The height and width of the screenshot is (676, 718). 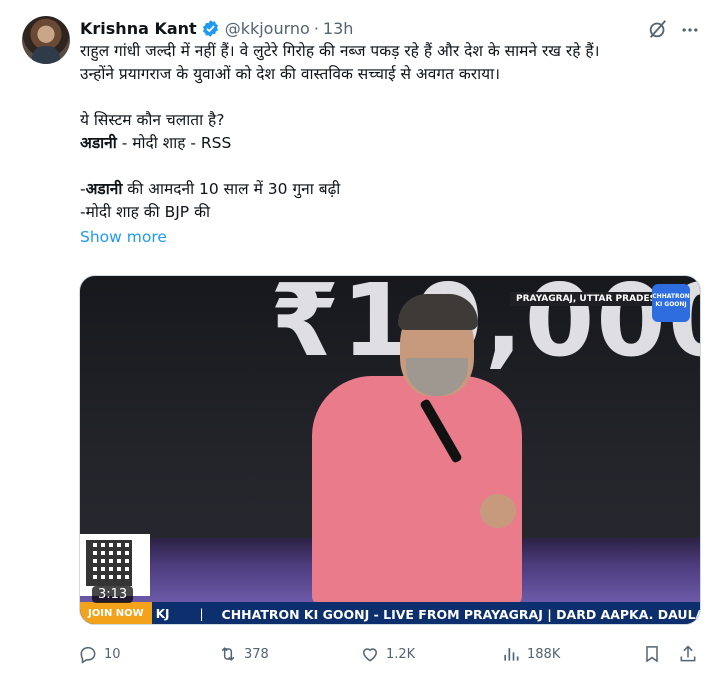 I want to click on like-button: 1.2K, so click(x=387, y=654).